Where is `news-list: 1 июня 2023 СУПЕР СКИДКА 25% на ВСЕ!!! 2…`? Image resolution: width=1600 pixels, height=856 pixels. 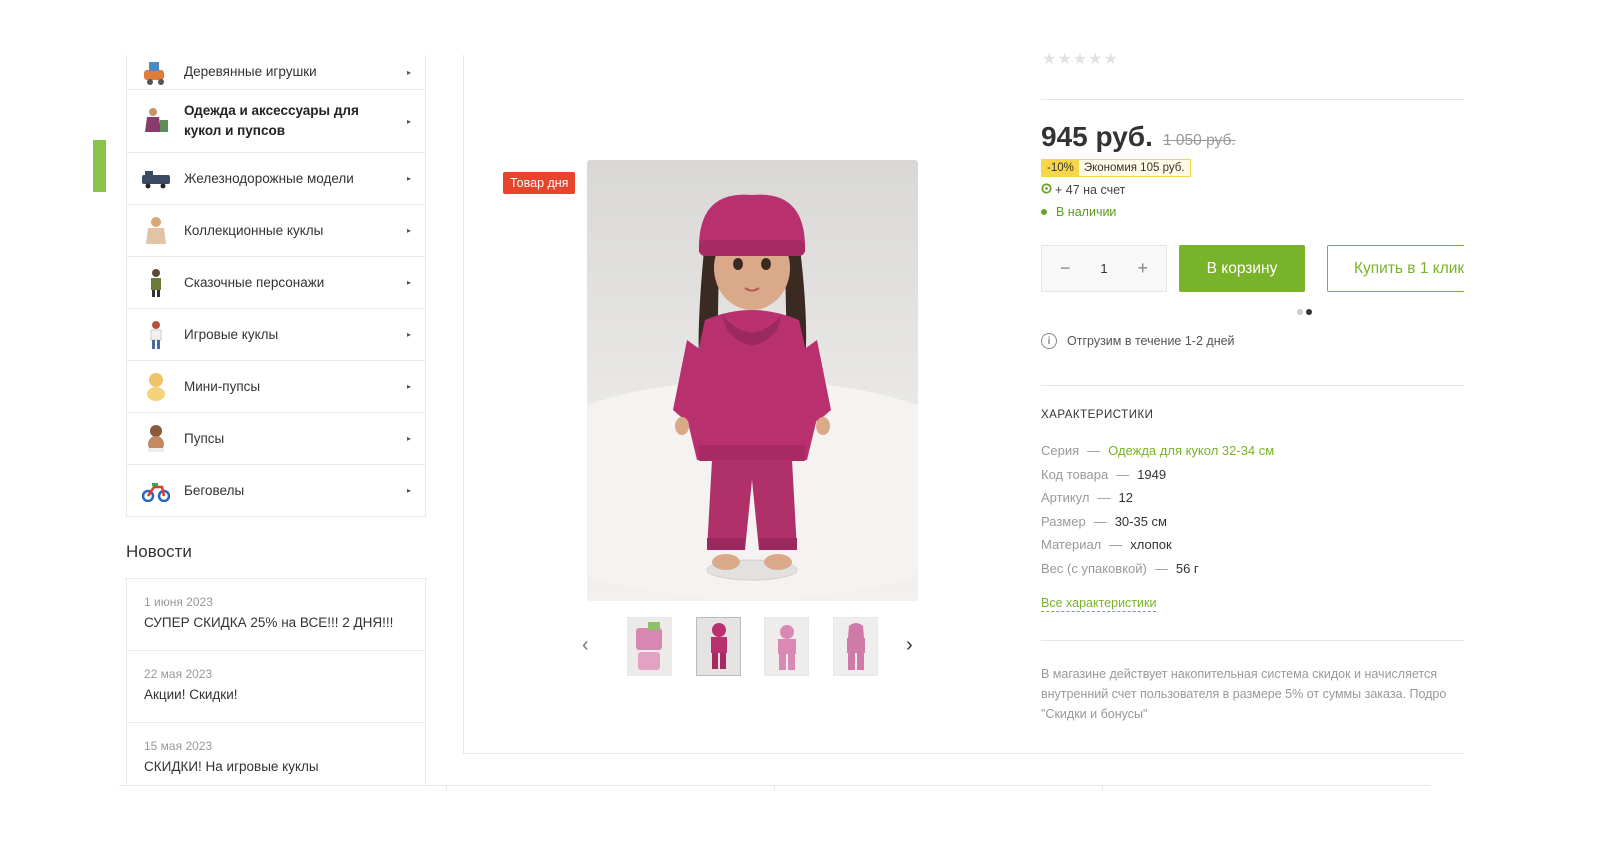 news-list: 1 июня 2023 СУПЕР СКИДКА 25% на ВСЕ!!! 2… is located at coordinates (276, 682).